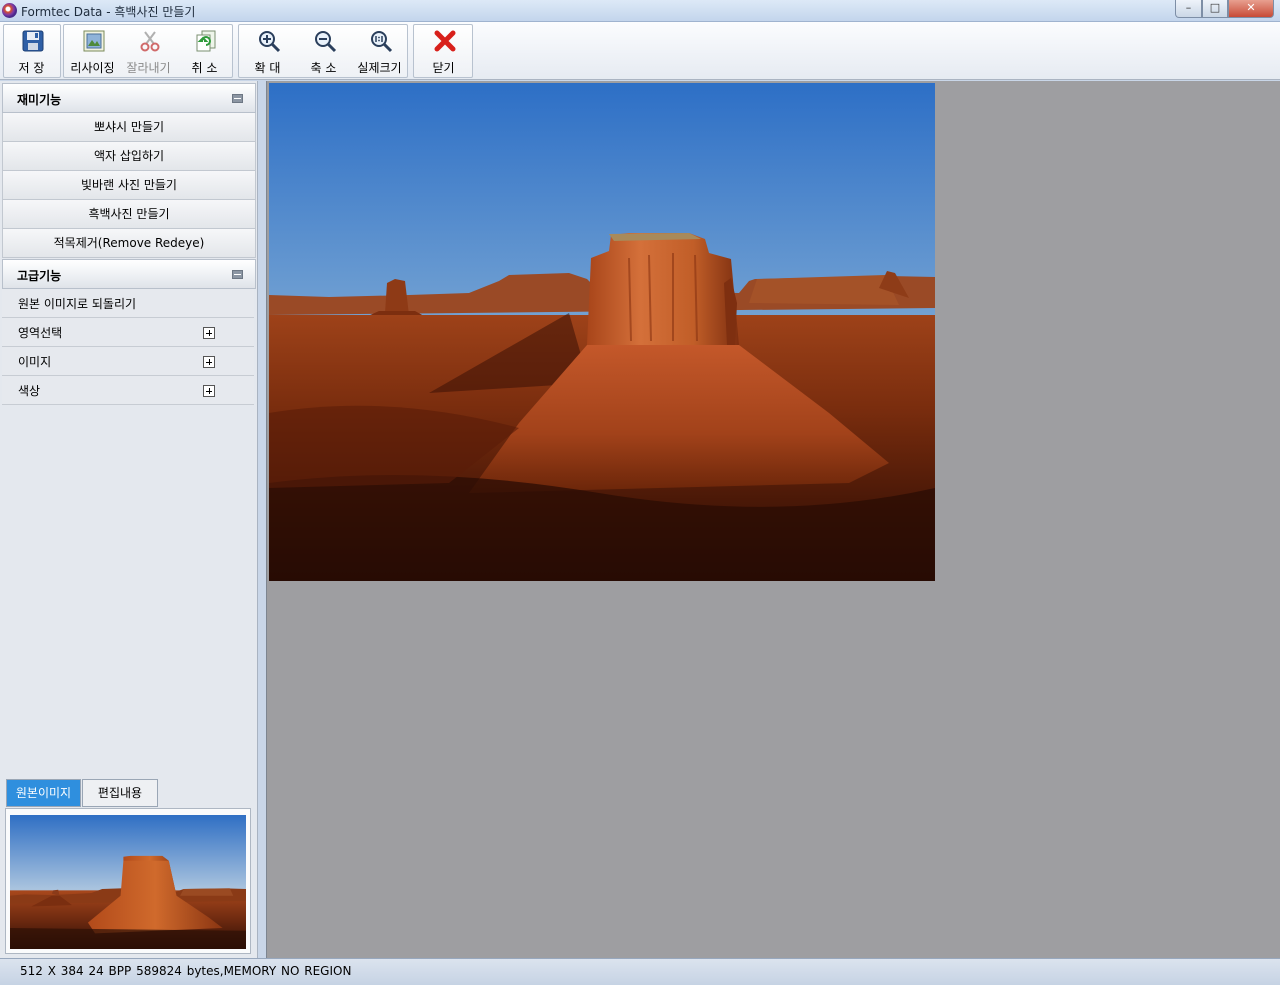  What do you see at coordinates (128, 390) in the screenshot?
I see `color-item: 색상` at bounding box center [128, 390].